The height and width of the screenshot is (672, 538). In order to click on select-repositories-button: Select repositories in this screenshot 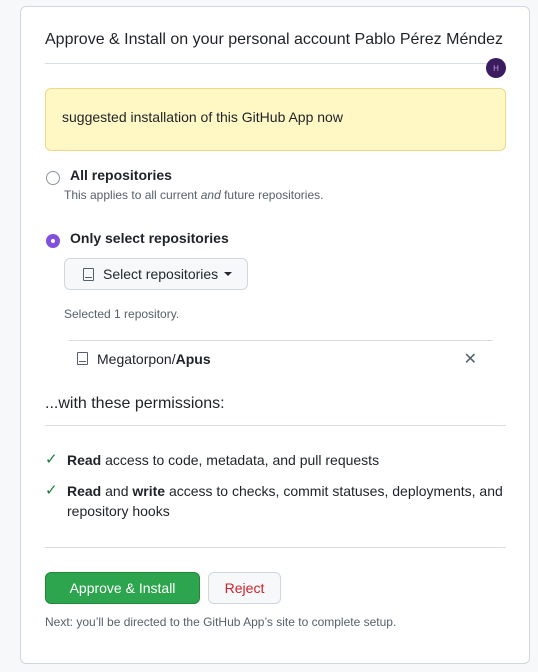, I will do `click(156, 274)`.